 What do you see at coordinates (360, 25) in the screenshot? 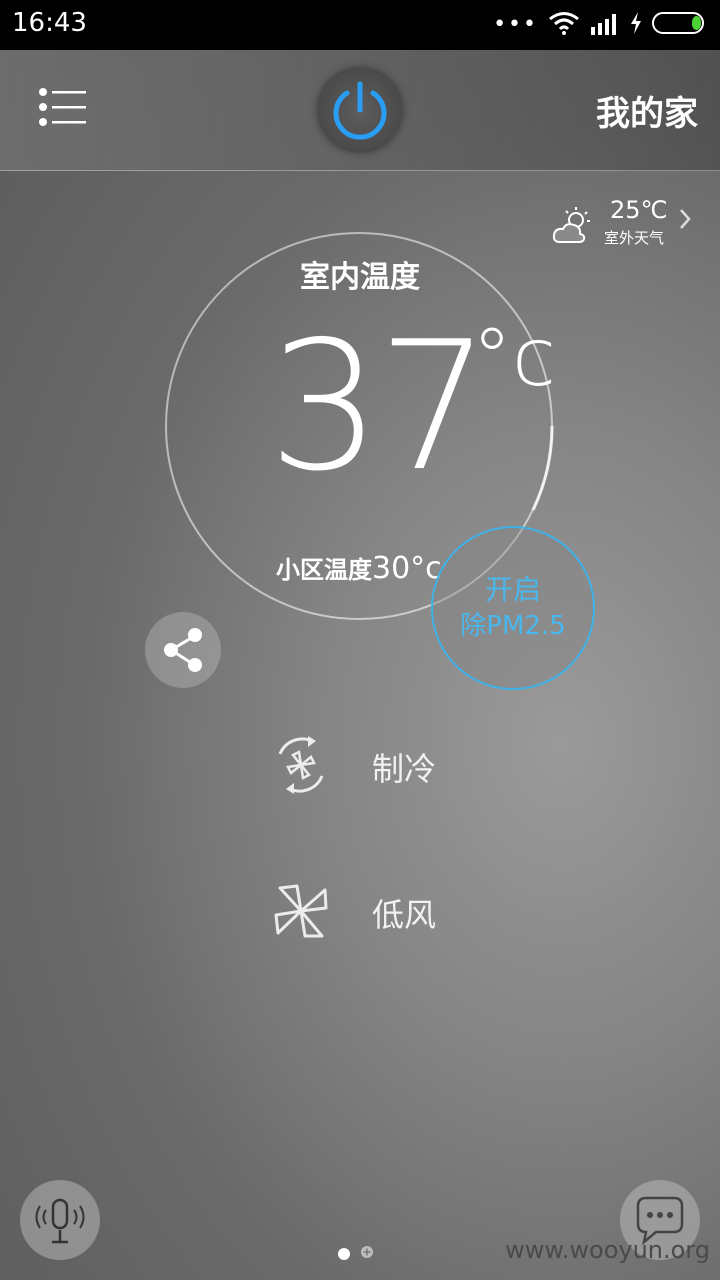
I see `status-bar: 16:43 •••` at bounding box center [360, 25].